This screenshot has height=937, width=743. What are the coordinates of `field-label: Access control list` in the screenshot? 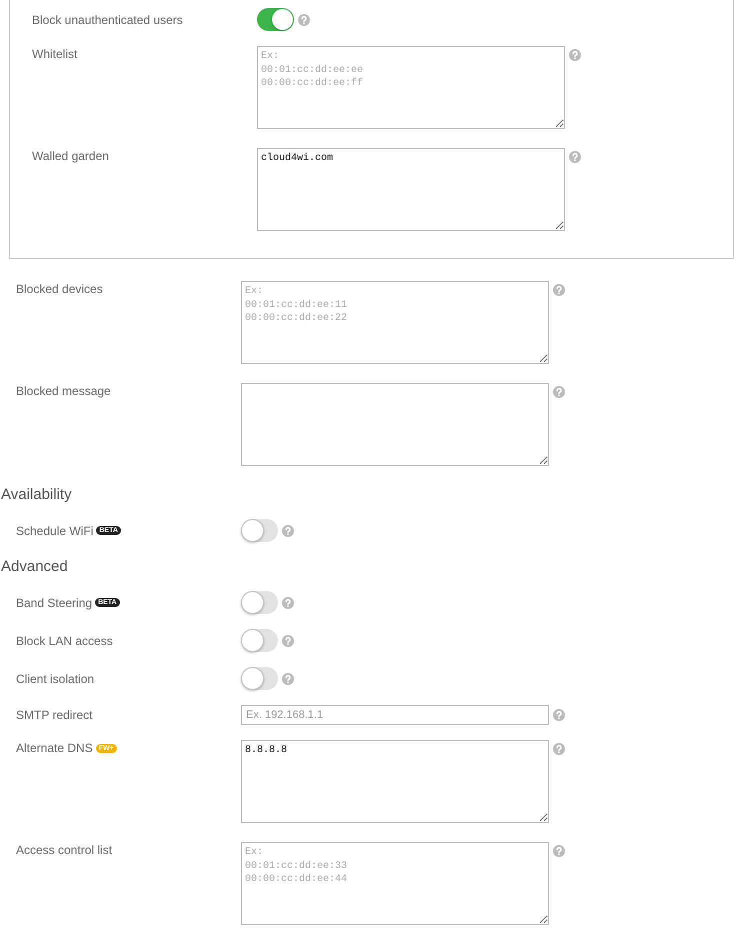 It's located at (64, 850).